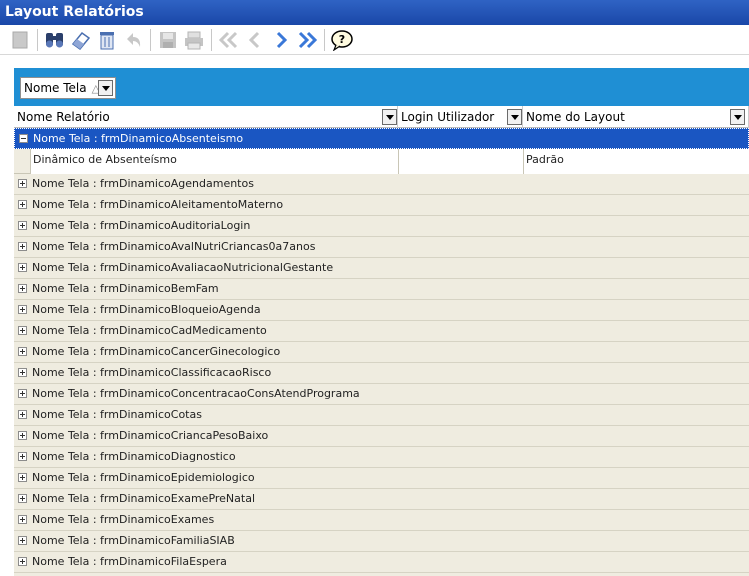 Image resolution: width=749 pixels, height=576 pixels. I want to click on group-row-label: Nome Tela : frmDinamicoExames, so click(123, 519).